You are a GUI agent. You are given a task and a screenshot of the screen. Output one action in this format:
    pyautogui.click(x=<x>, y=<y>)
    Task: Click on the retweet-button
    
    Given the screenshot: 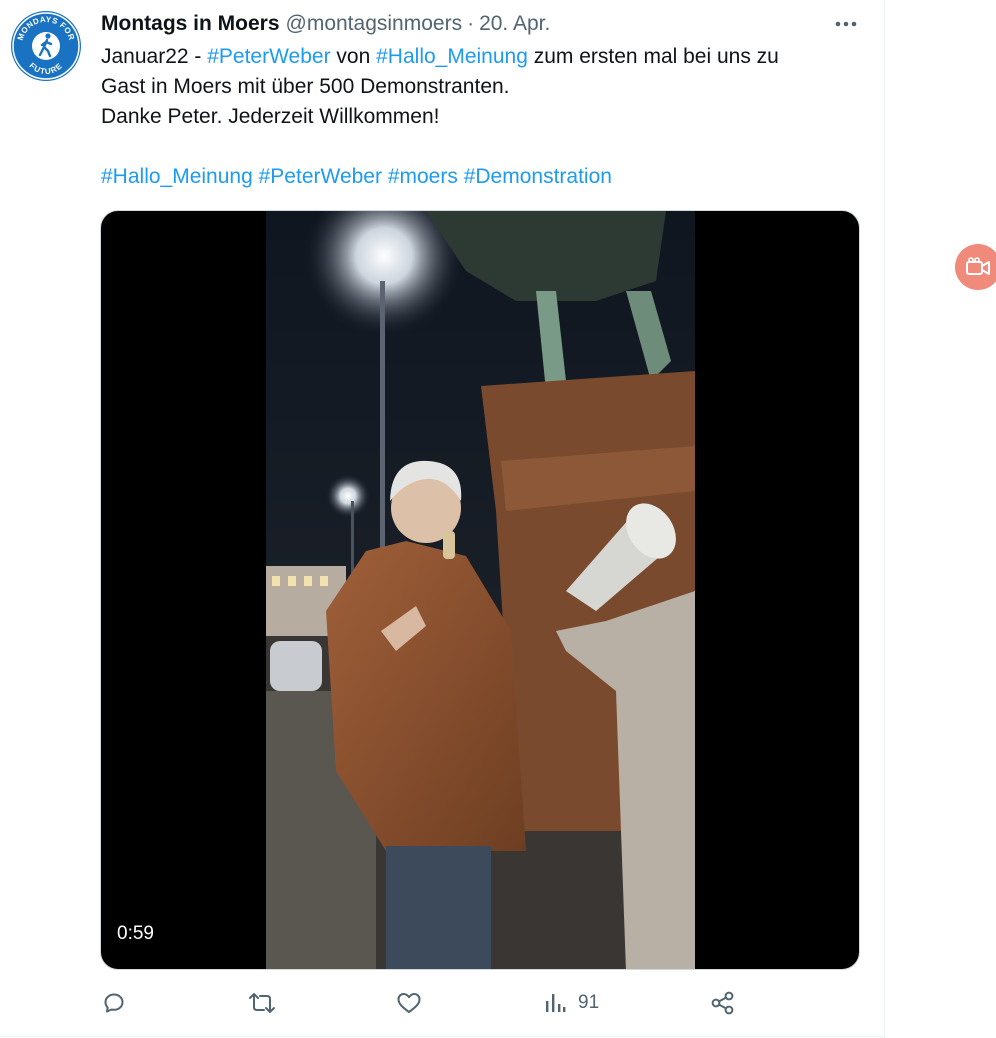 What is the action you would take?
    pyautogui.click(x=262, y=1003)
    